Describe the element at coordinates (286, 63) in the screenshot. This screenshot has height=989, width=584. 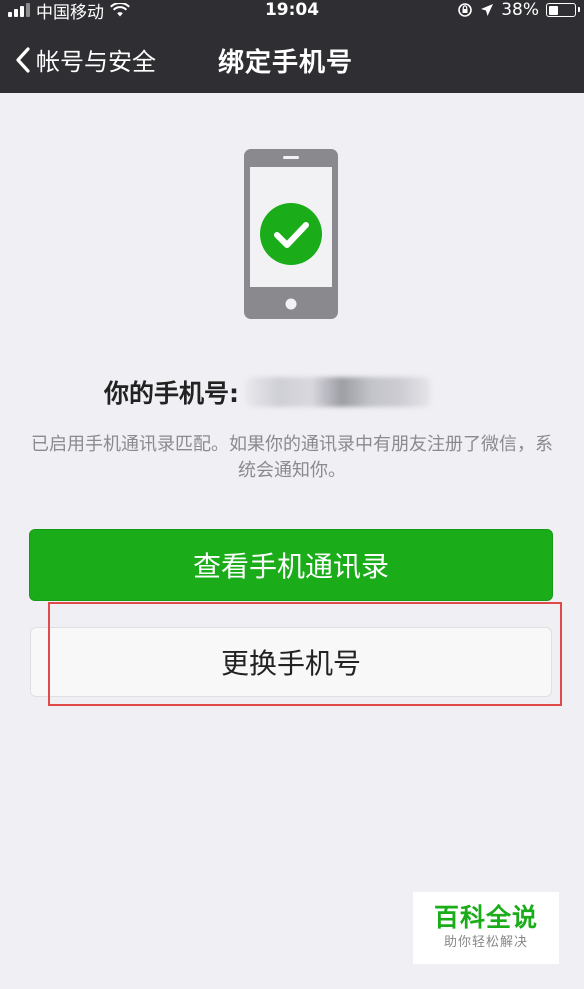
I see `page-title: 绑定手机号` at that location.